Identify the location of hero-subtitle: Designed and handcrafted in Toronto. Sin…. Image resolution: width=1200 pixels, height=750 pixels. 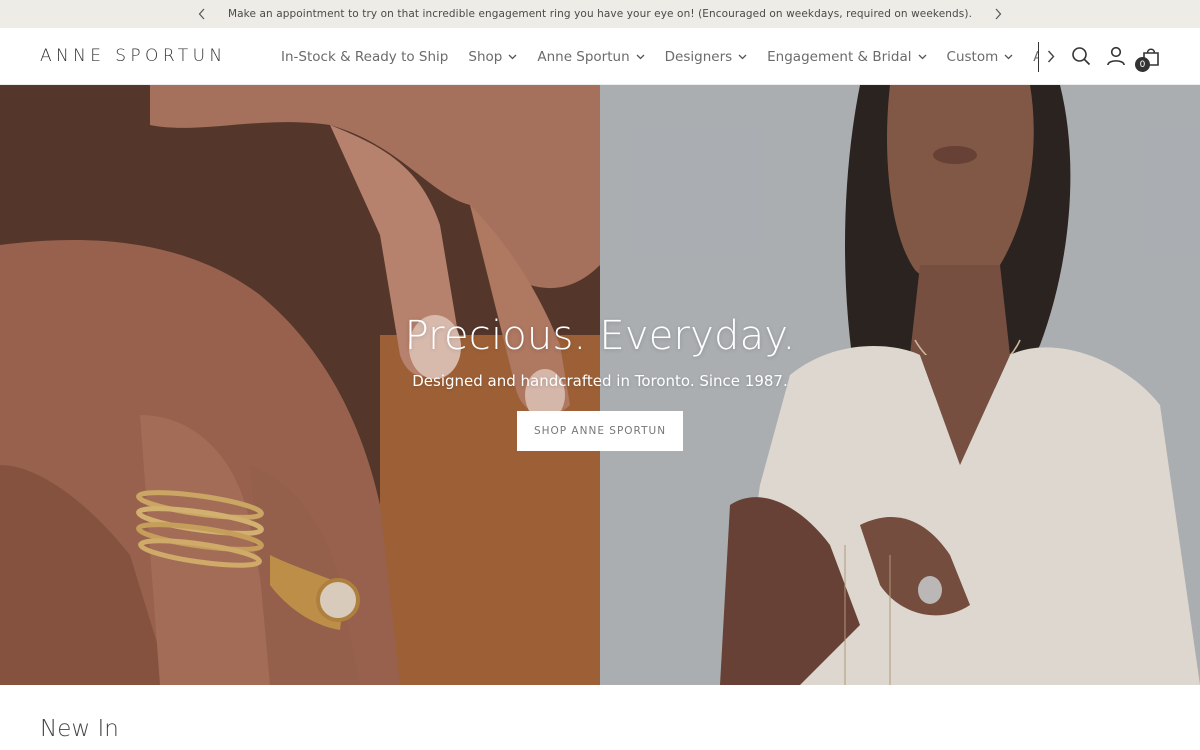
(600, 381).